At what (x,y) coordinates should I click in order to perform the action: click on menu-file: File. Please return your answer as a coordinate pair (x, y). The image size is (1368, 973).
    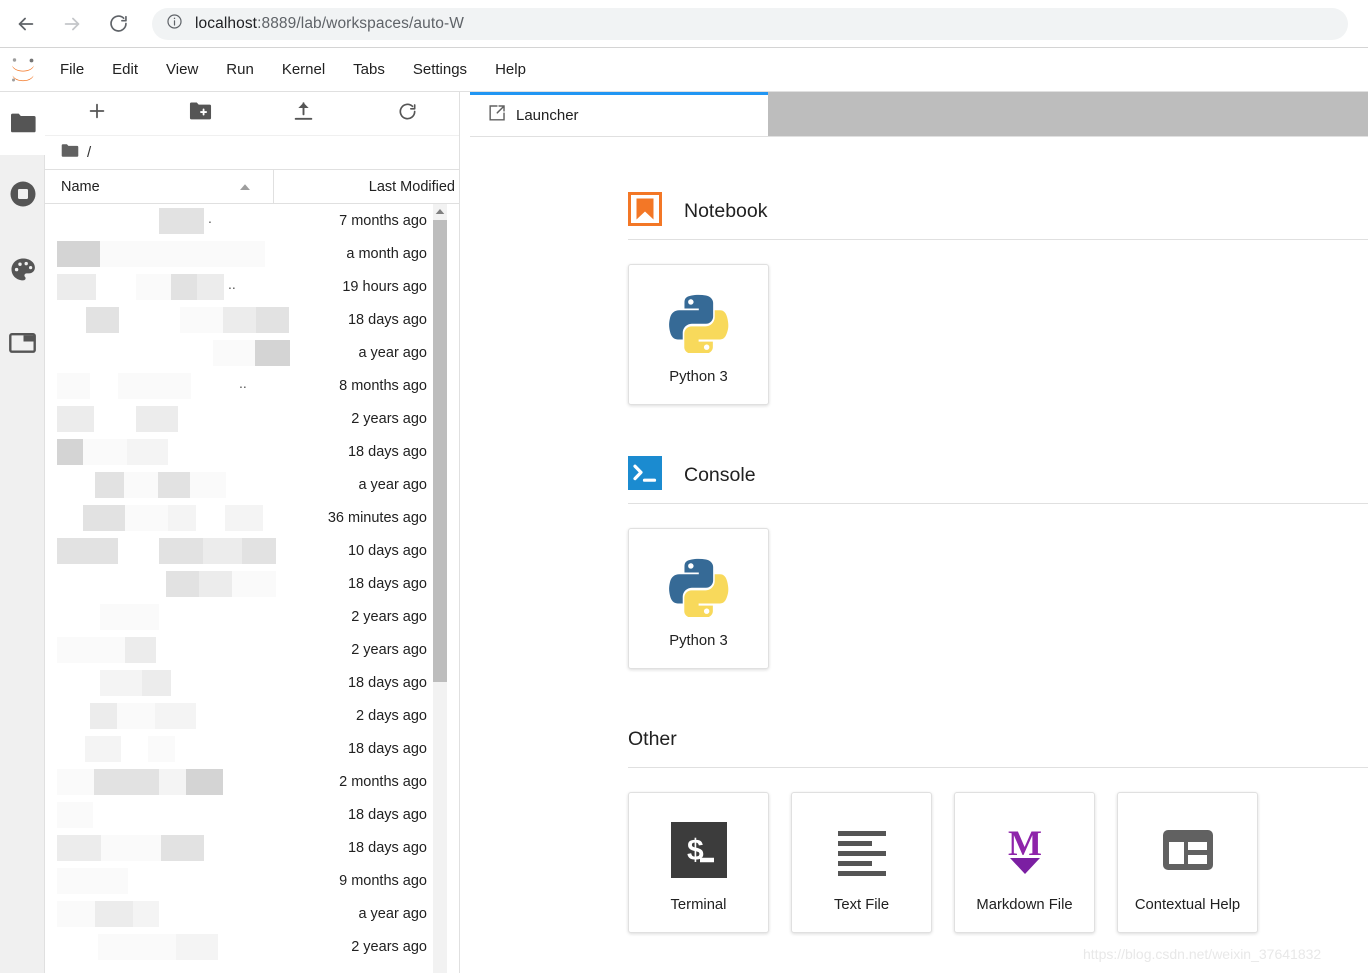
    Looking at the image, I should click on (72, 70).